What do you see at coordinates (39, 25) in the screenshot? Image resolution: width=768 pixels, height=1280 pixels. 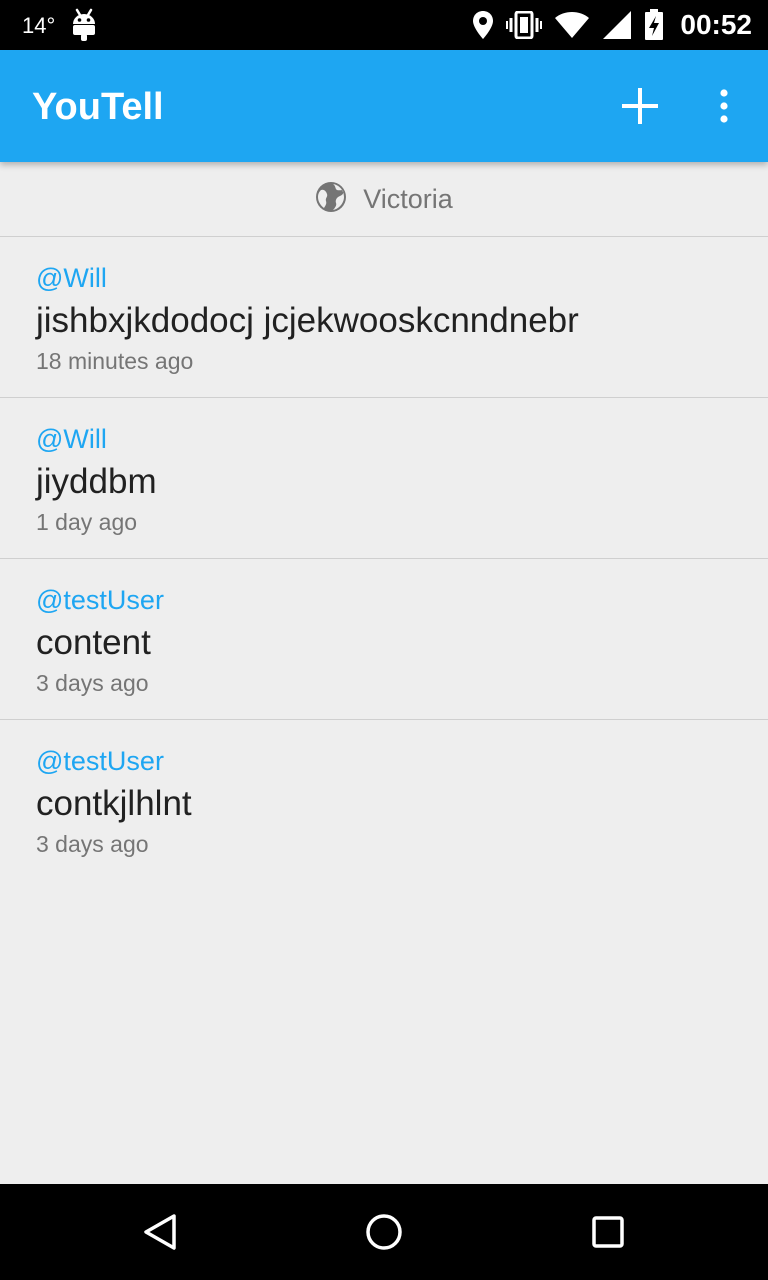 I see `status-temperature: 14°` at bounding box center [39, 25].